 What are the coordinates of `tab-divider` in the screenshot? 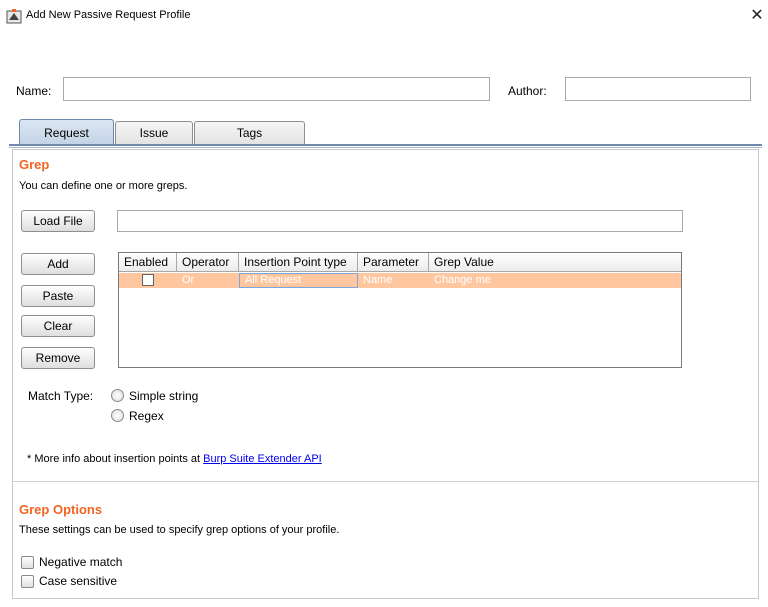 It's located at (385, 145).